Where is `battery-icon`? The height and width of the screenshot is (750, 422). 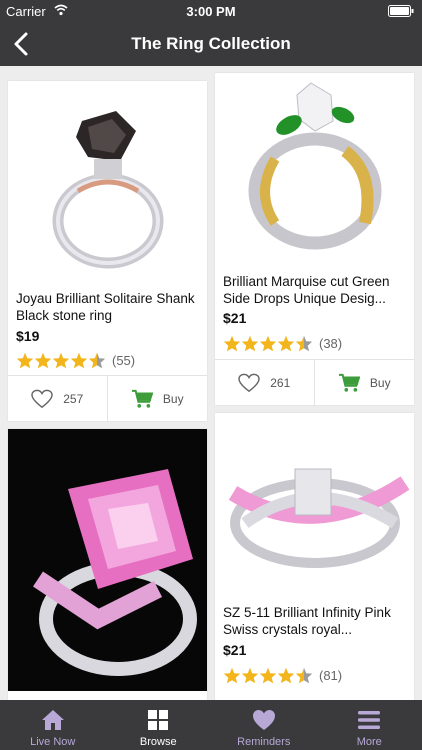 battery-icon is located at coordinates (401, 11).